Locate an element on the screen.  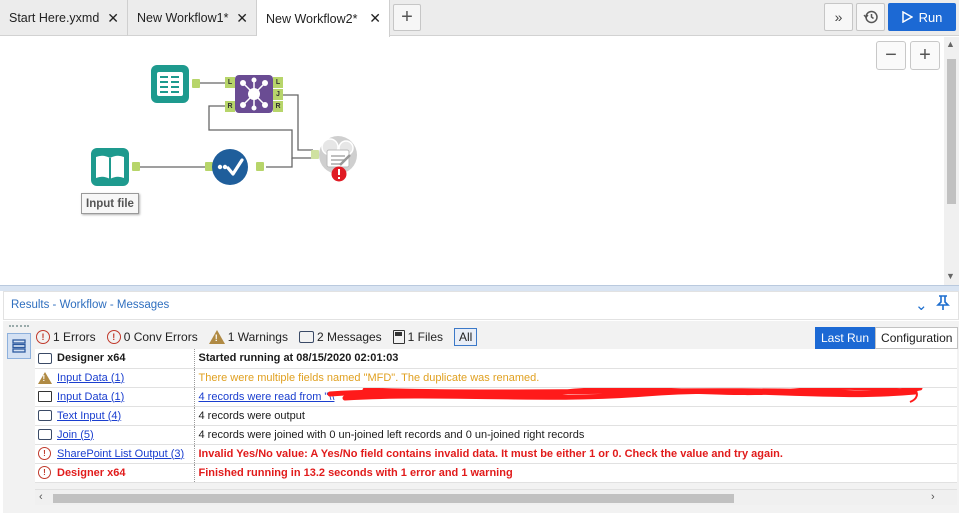
row-message: 4 records were output is located at coordinates (251, 415).